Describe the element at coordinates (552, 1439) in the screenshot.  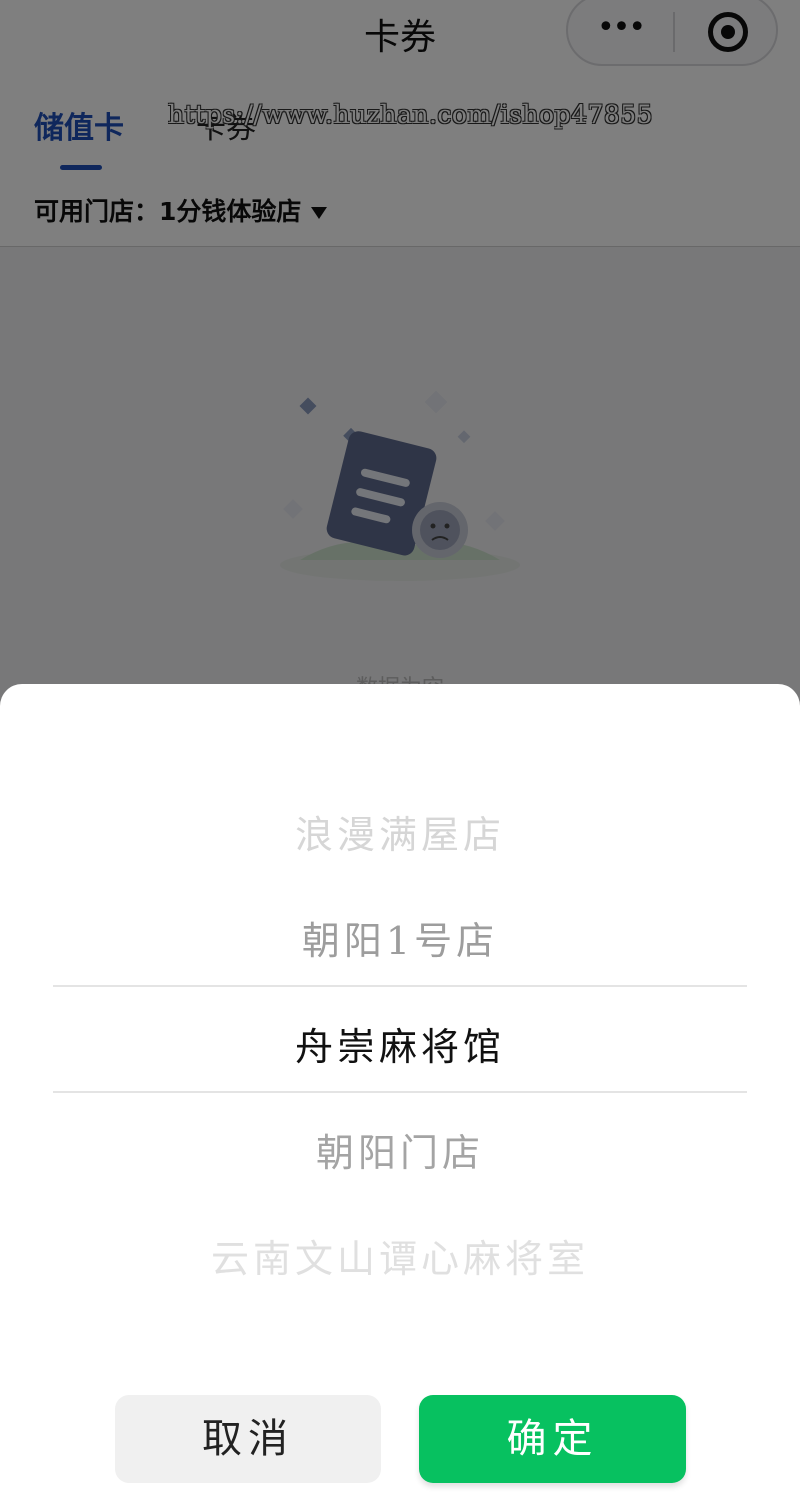
I see `confirm-button: 确定` at that location.